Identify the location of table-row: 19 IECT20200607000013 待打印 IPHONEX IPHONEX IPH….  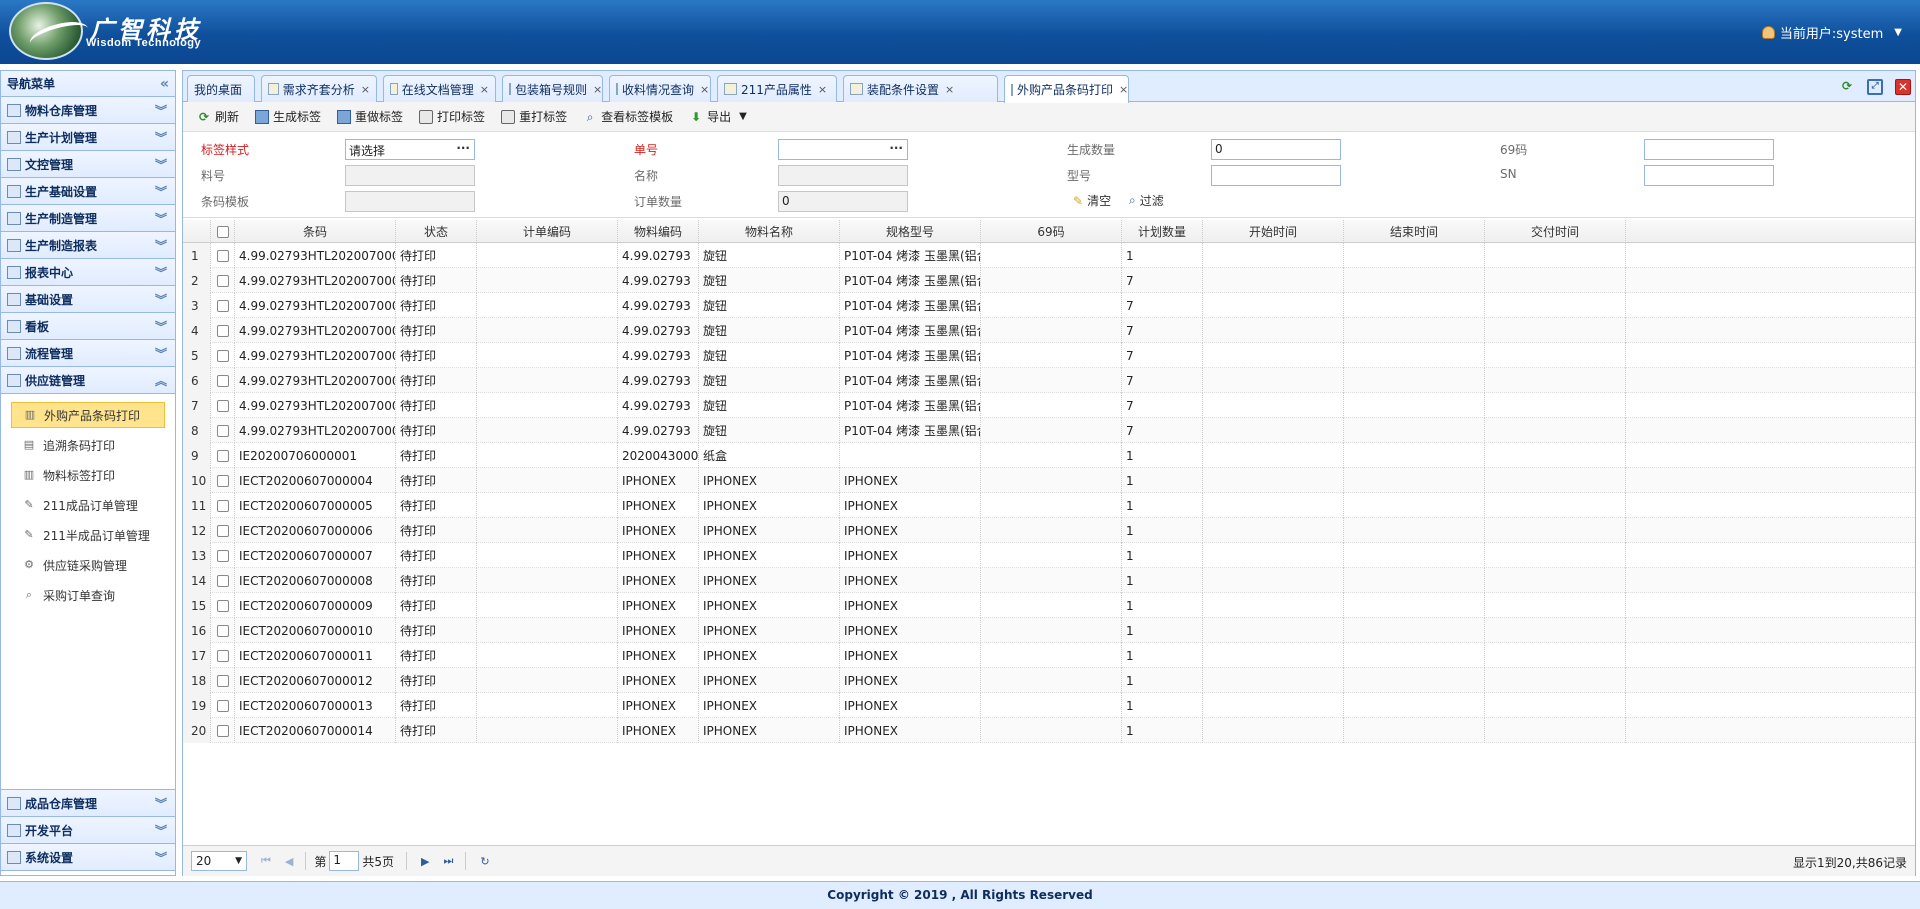
(1049, 705).